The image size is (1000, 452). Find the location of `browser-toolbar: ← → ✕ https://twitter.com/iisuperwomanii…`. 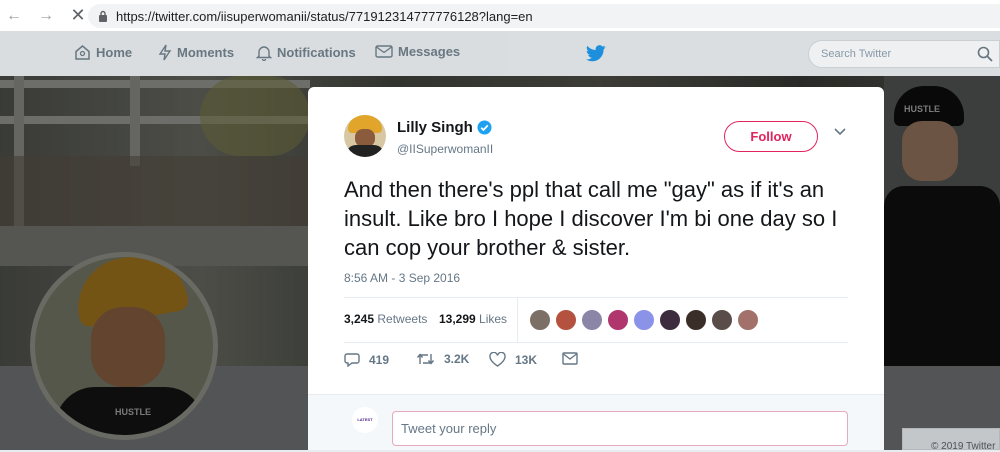

browser-toolbar: ← → ✕ https://twitter.com/iisuperwomanii… is located at coordinates (500, 16).